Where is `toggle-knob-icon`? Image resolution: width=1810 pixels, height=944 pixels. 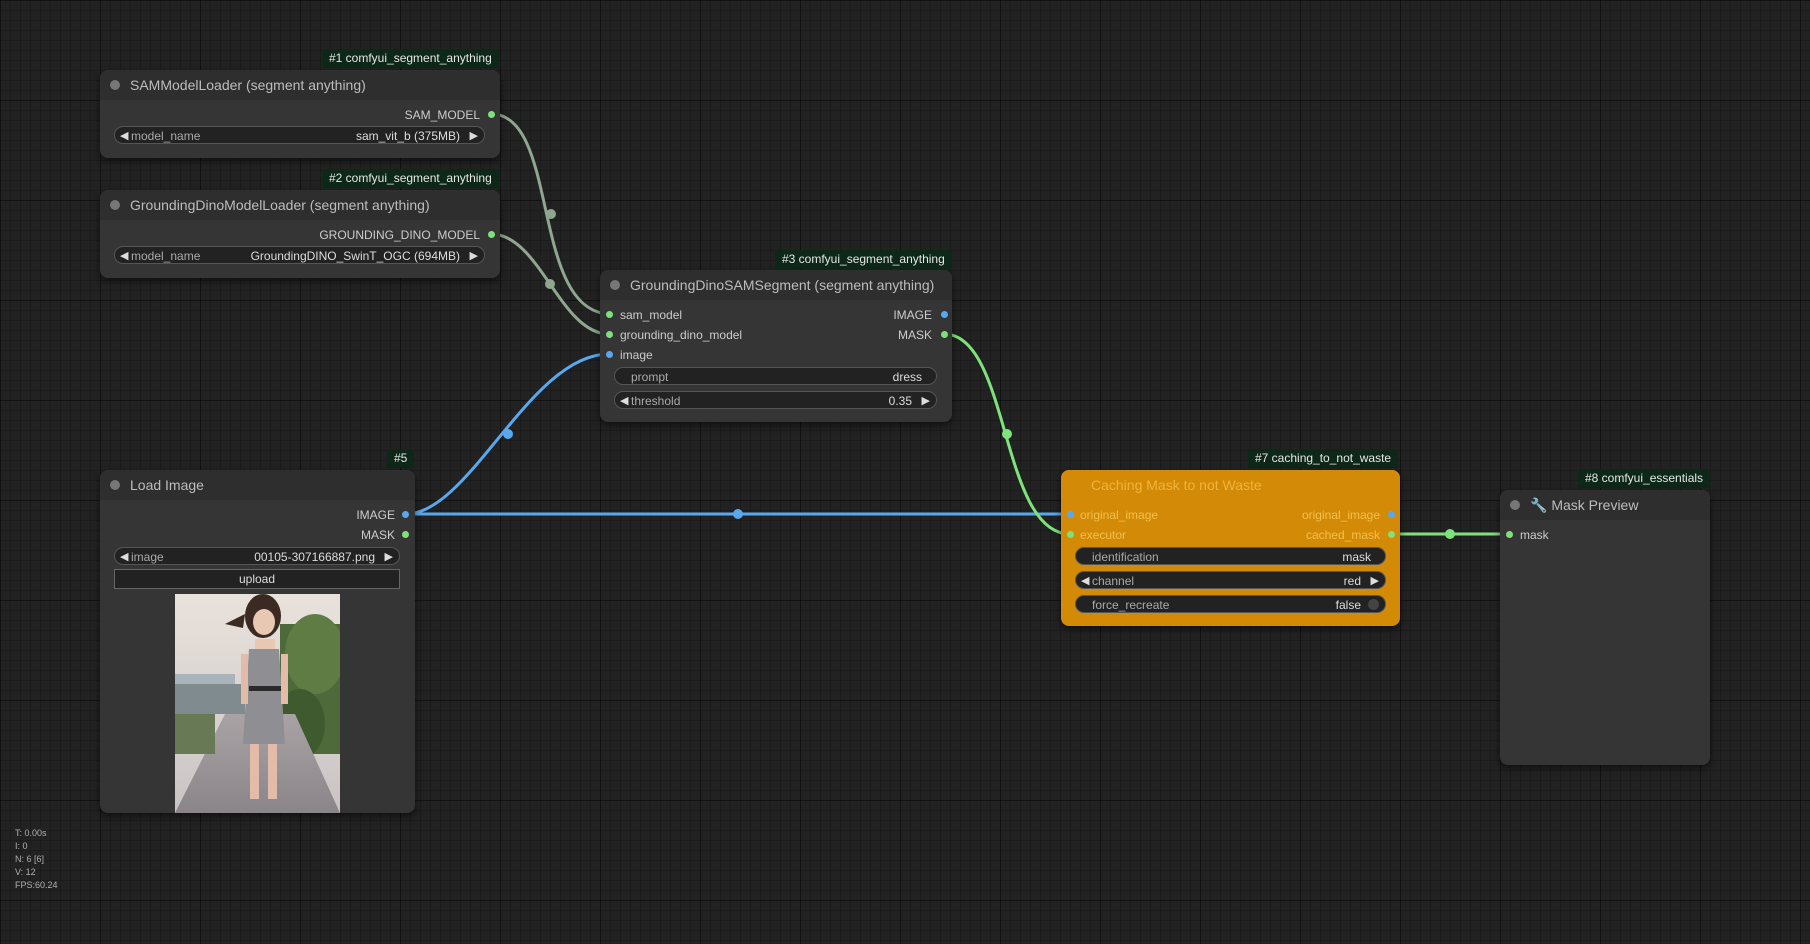 toggle-knob-icon is located at coordinates (1373, 604).